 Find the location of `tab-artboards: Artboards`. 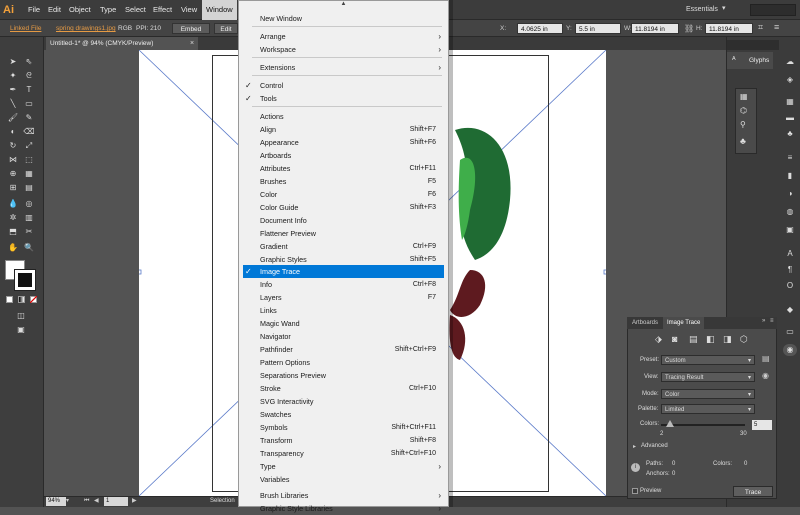

tab-artboards: Artboards is located at coordinates (645, 323).